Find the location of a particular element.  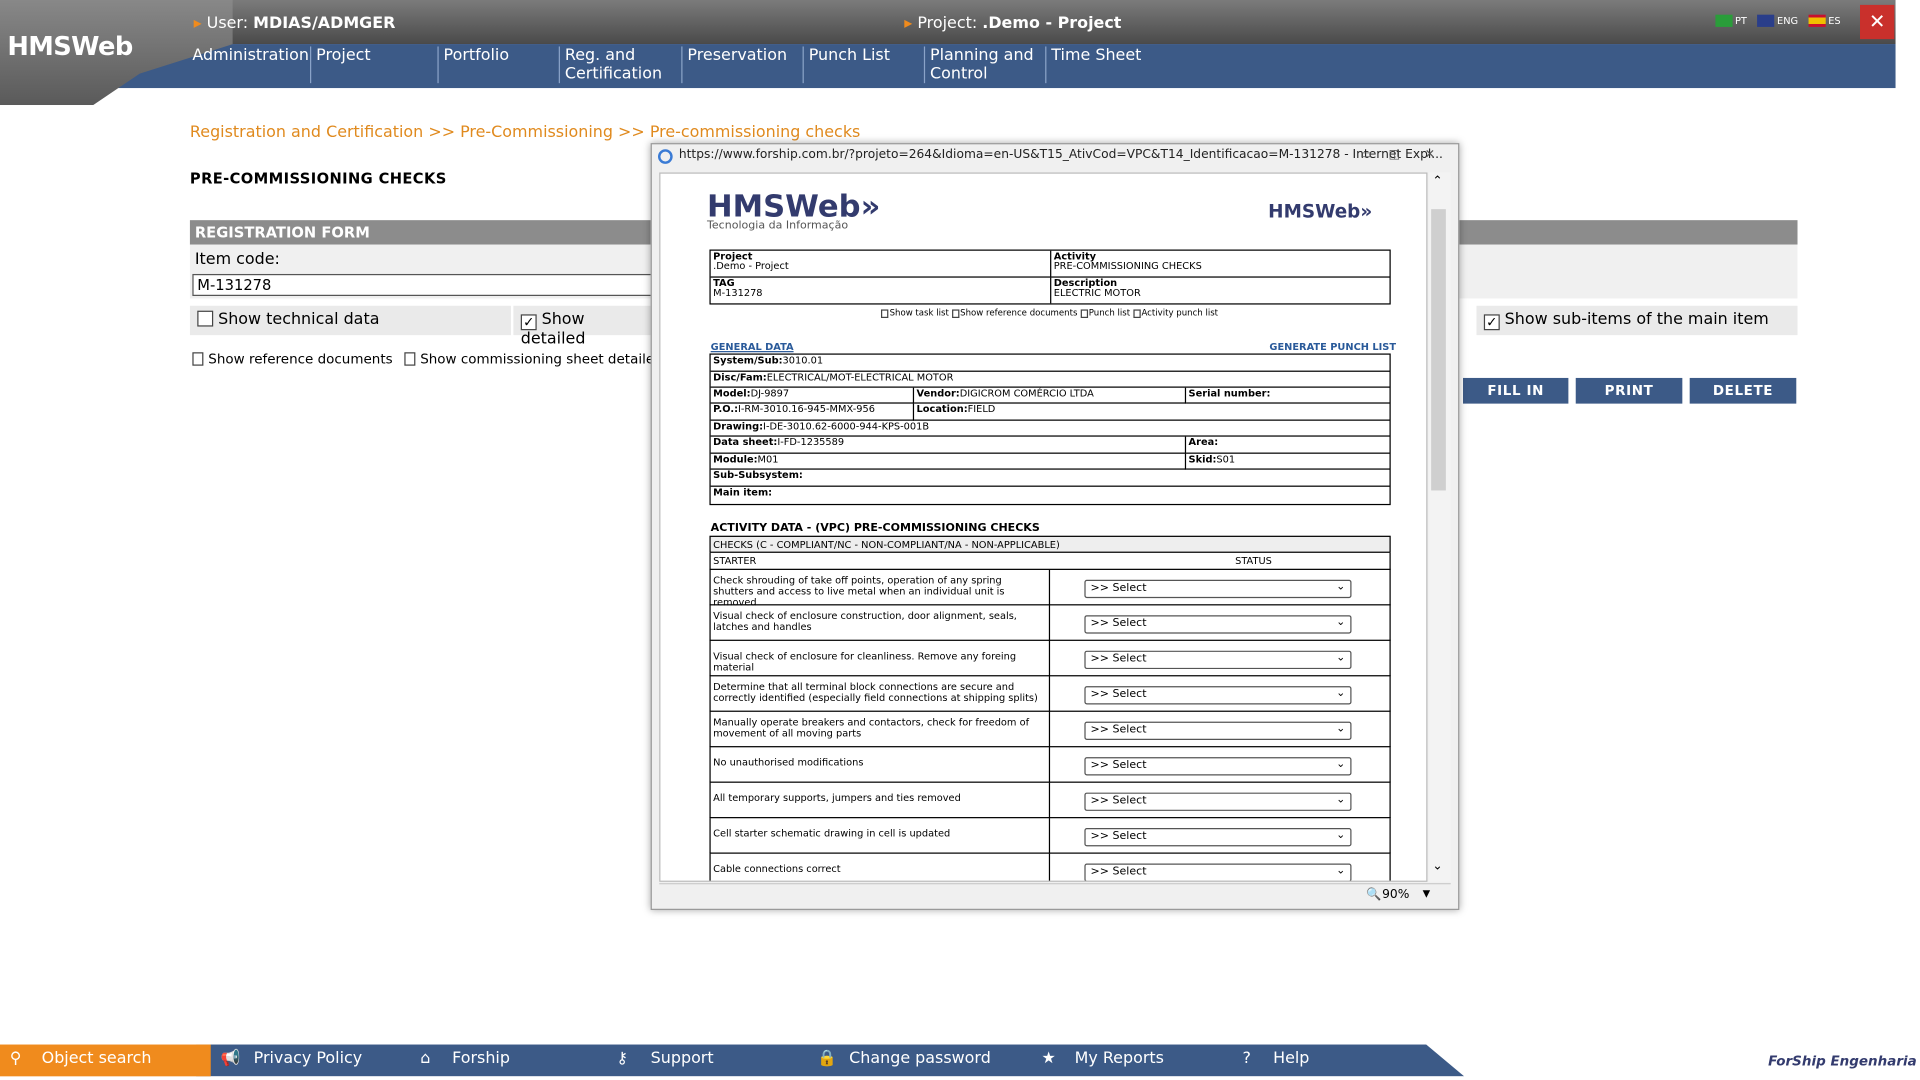

print-button: PRINT is located at coordinates (1629, 390).